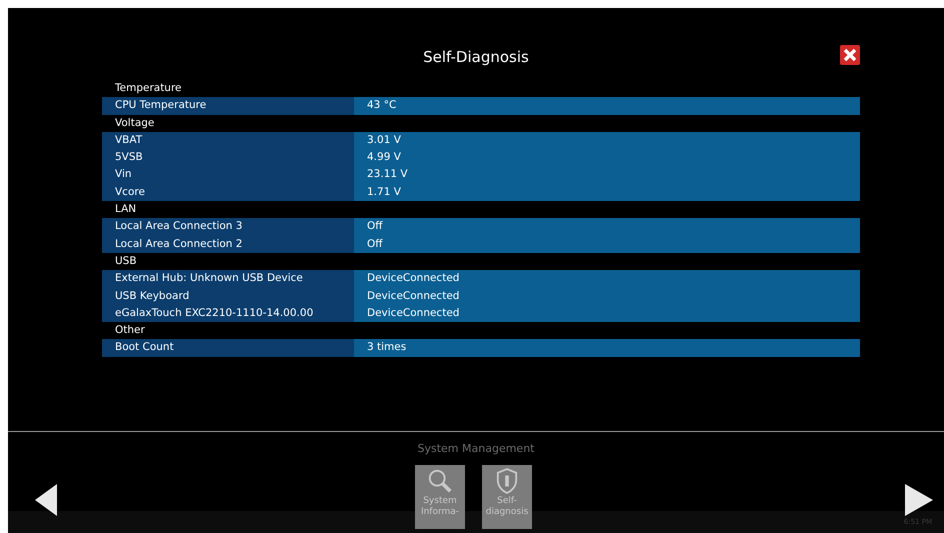 The width and height of the screenshot is (944, 533). I want to click on row-label: Boot Count, so click(228, 348).